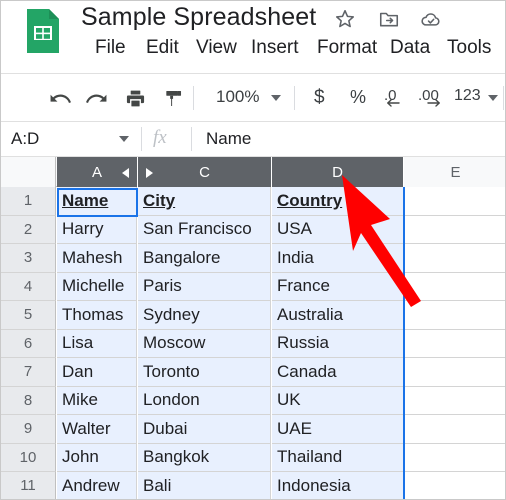 This screenshot has width=506, height=500. Describe the element at coordinates (97, 429) in the screenshot. I see `cell-A9: Walter` at that location.